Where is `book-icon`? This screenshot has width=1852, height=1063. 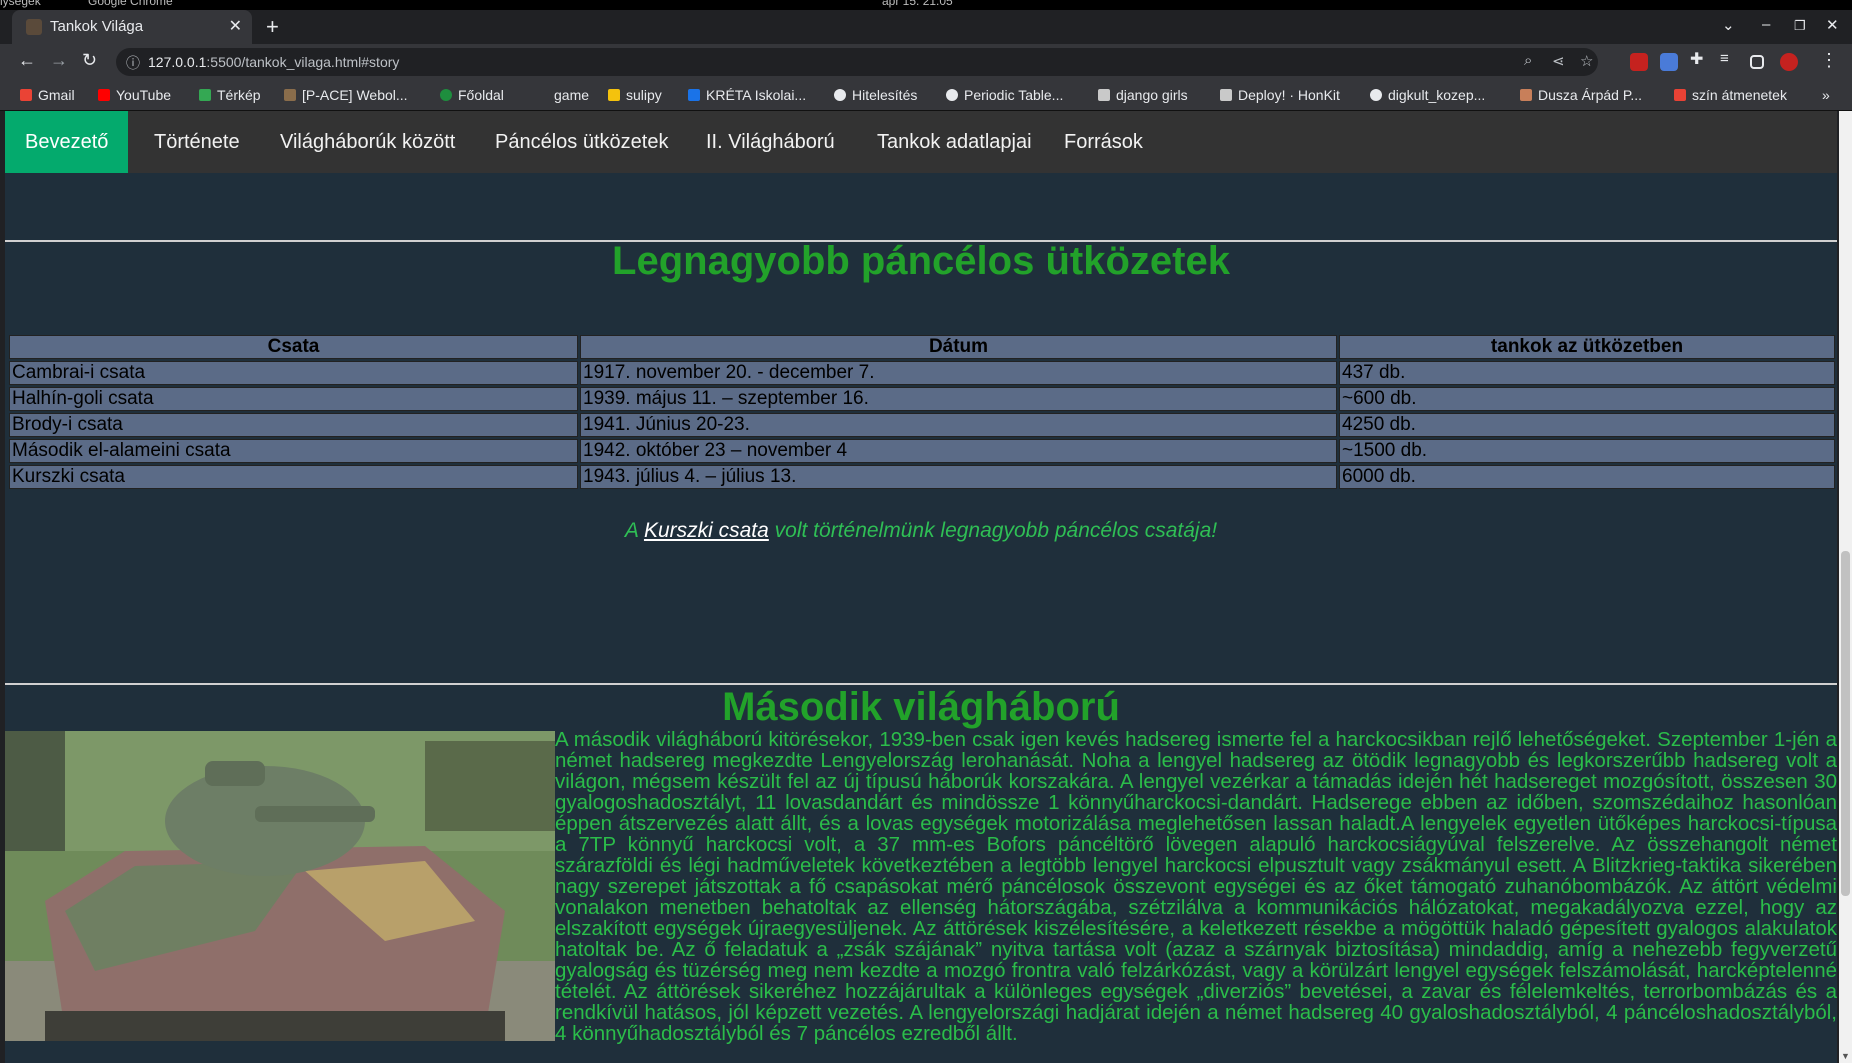 book-icon is located at coordinates (1104, 95).